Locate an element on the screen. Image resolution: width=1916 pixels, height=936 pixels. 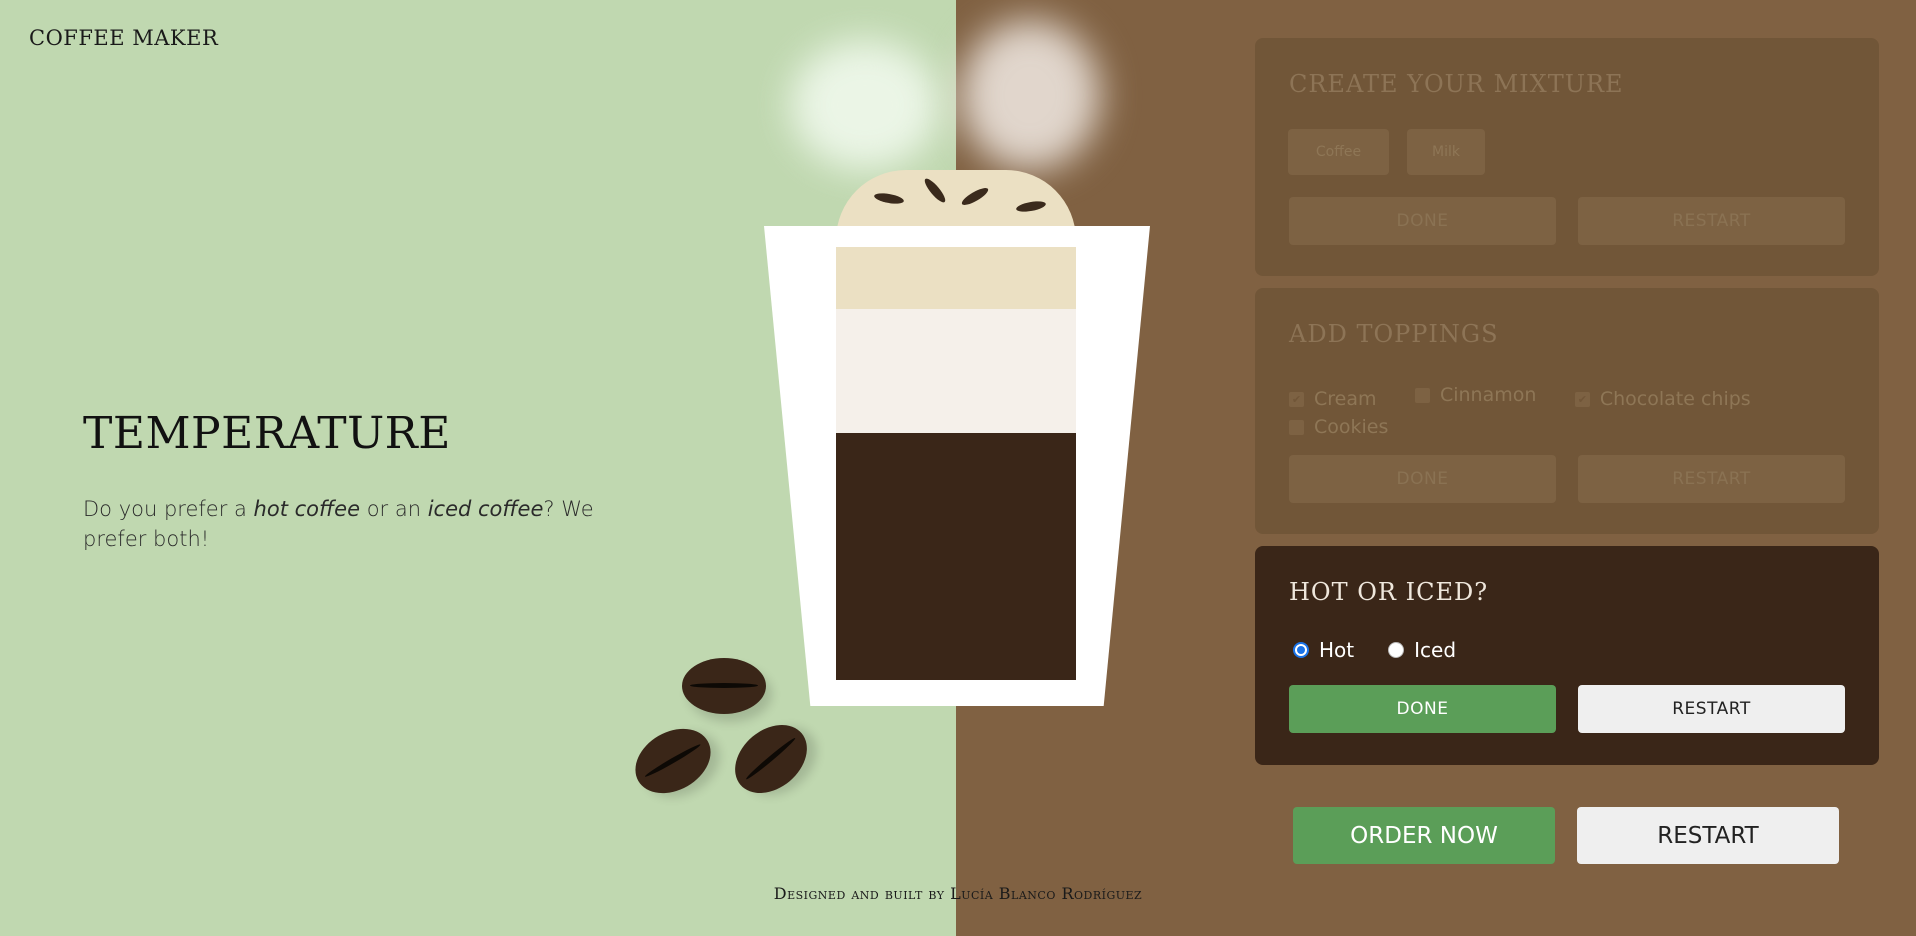
radio-icon is located at coordinates (1396, 650).